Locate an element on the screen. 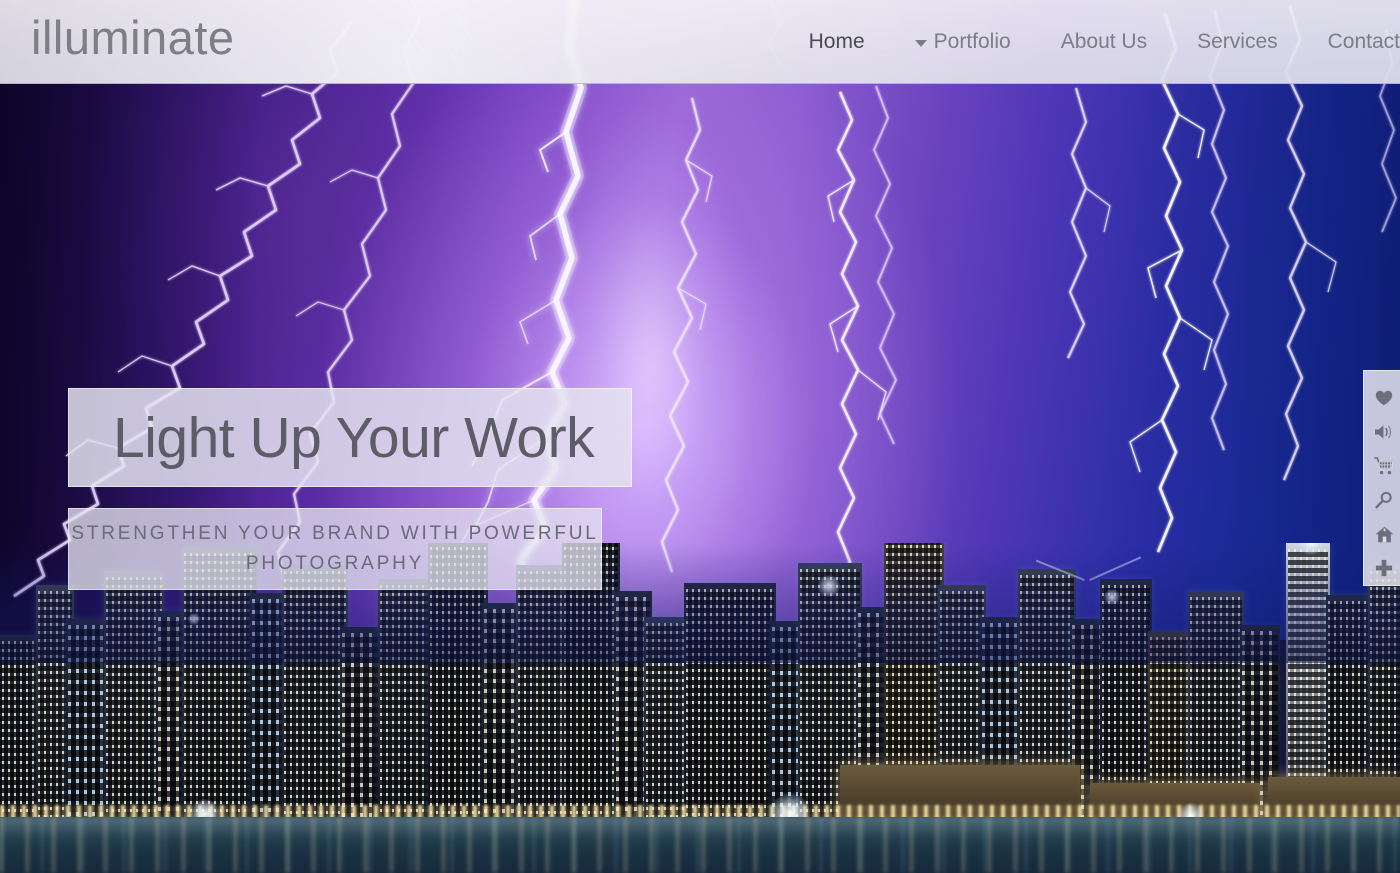 This screenshot has height=873, width=1400. nav-item-portfolio: Portfolio is located at coordinates (963, 42).